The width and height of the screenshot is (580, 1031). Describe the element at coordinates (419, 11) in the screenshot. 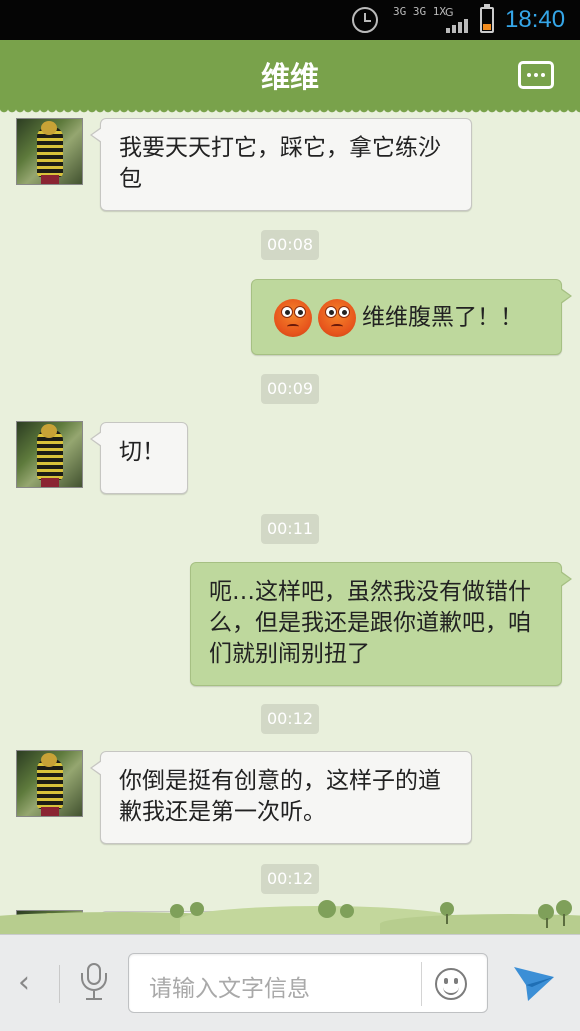

I see `network-type: 3G 3G 1X` at that location.